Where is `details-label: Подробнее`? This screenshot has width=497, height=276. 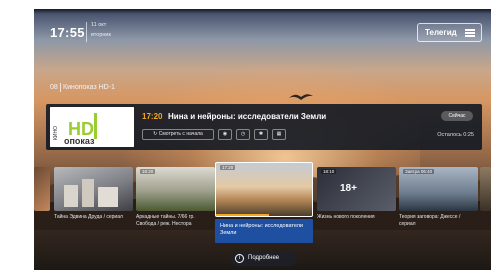
details-label: Подробнее is located at coordinates (264, 258).